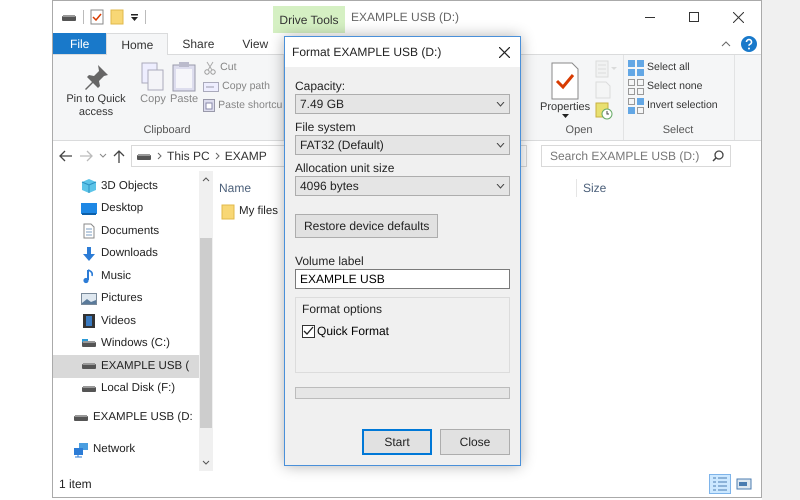 This screenshot has width=800, height=500. I want to click on breadcrumb: EXAMP, so click(245, 156).